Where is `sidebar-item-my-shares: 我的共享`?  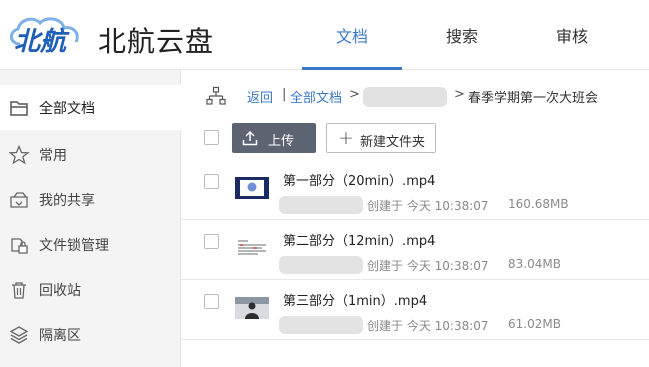
sidebar-item-my-shares: 我的共享 is located at coordinates (90, 199).